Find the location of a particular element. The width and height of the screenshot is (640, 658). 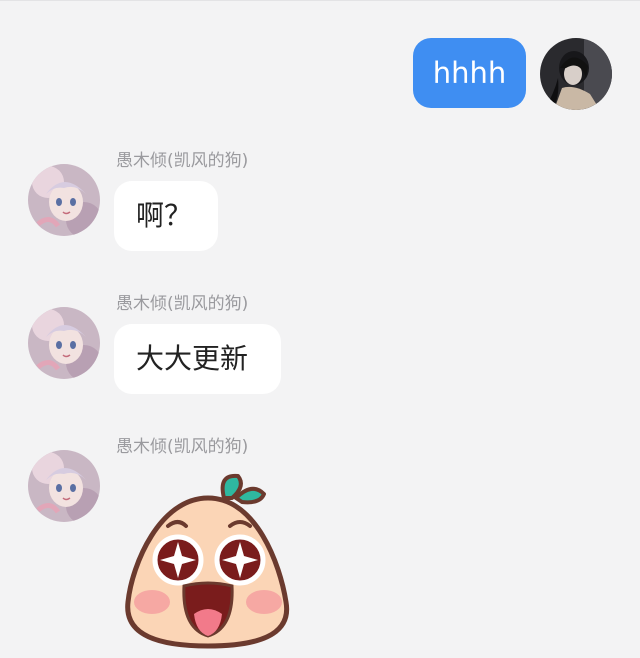

self-avatar is located at coordinates (576, 74).